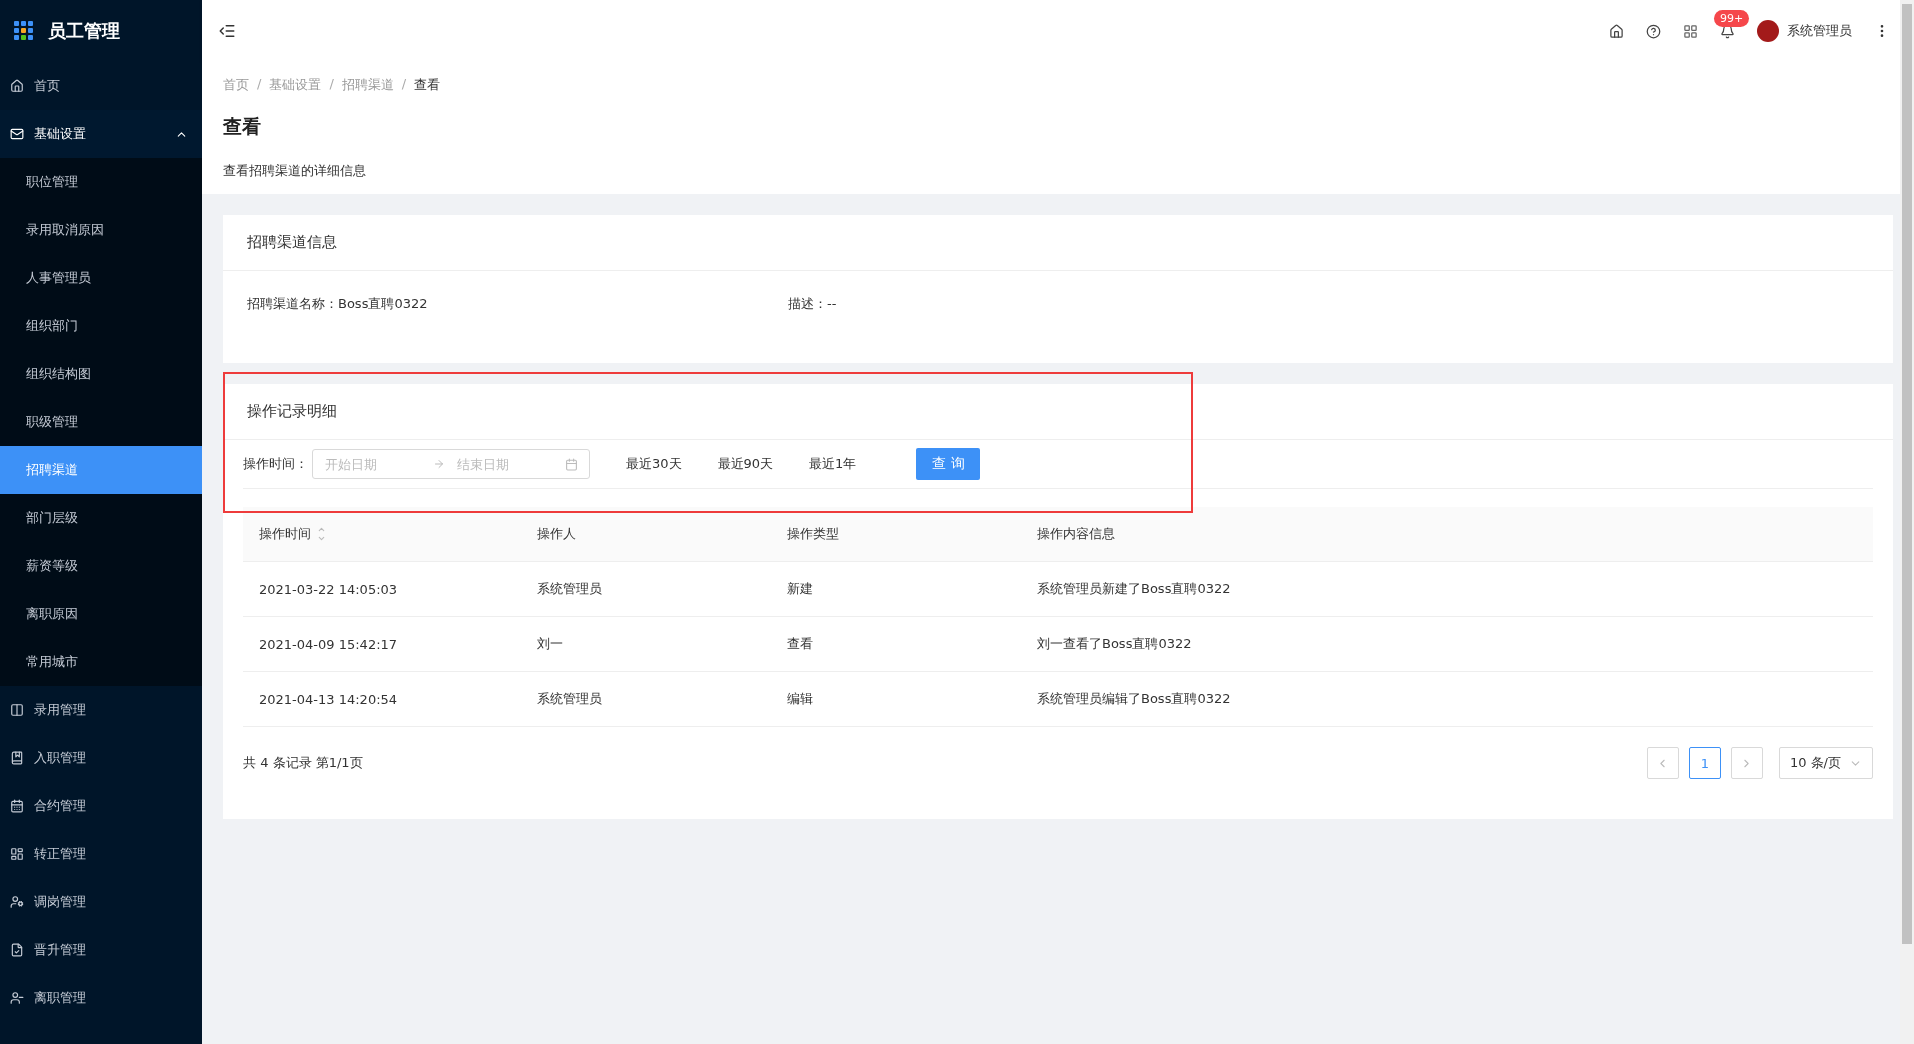  Describe the element at coordinates (242, 126) in the screenshot. I see `page-title: 查看` at that location.